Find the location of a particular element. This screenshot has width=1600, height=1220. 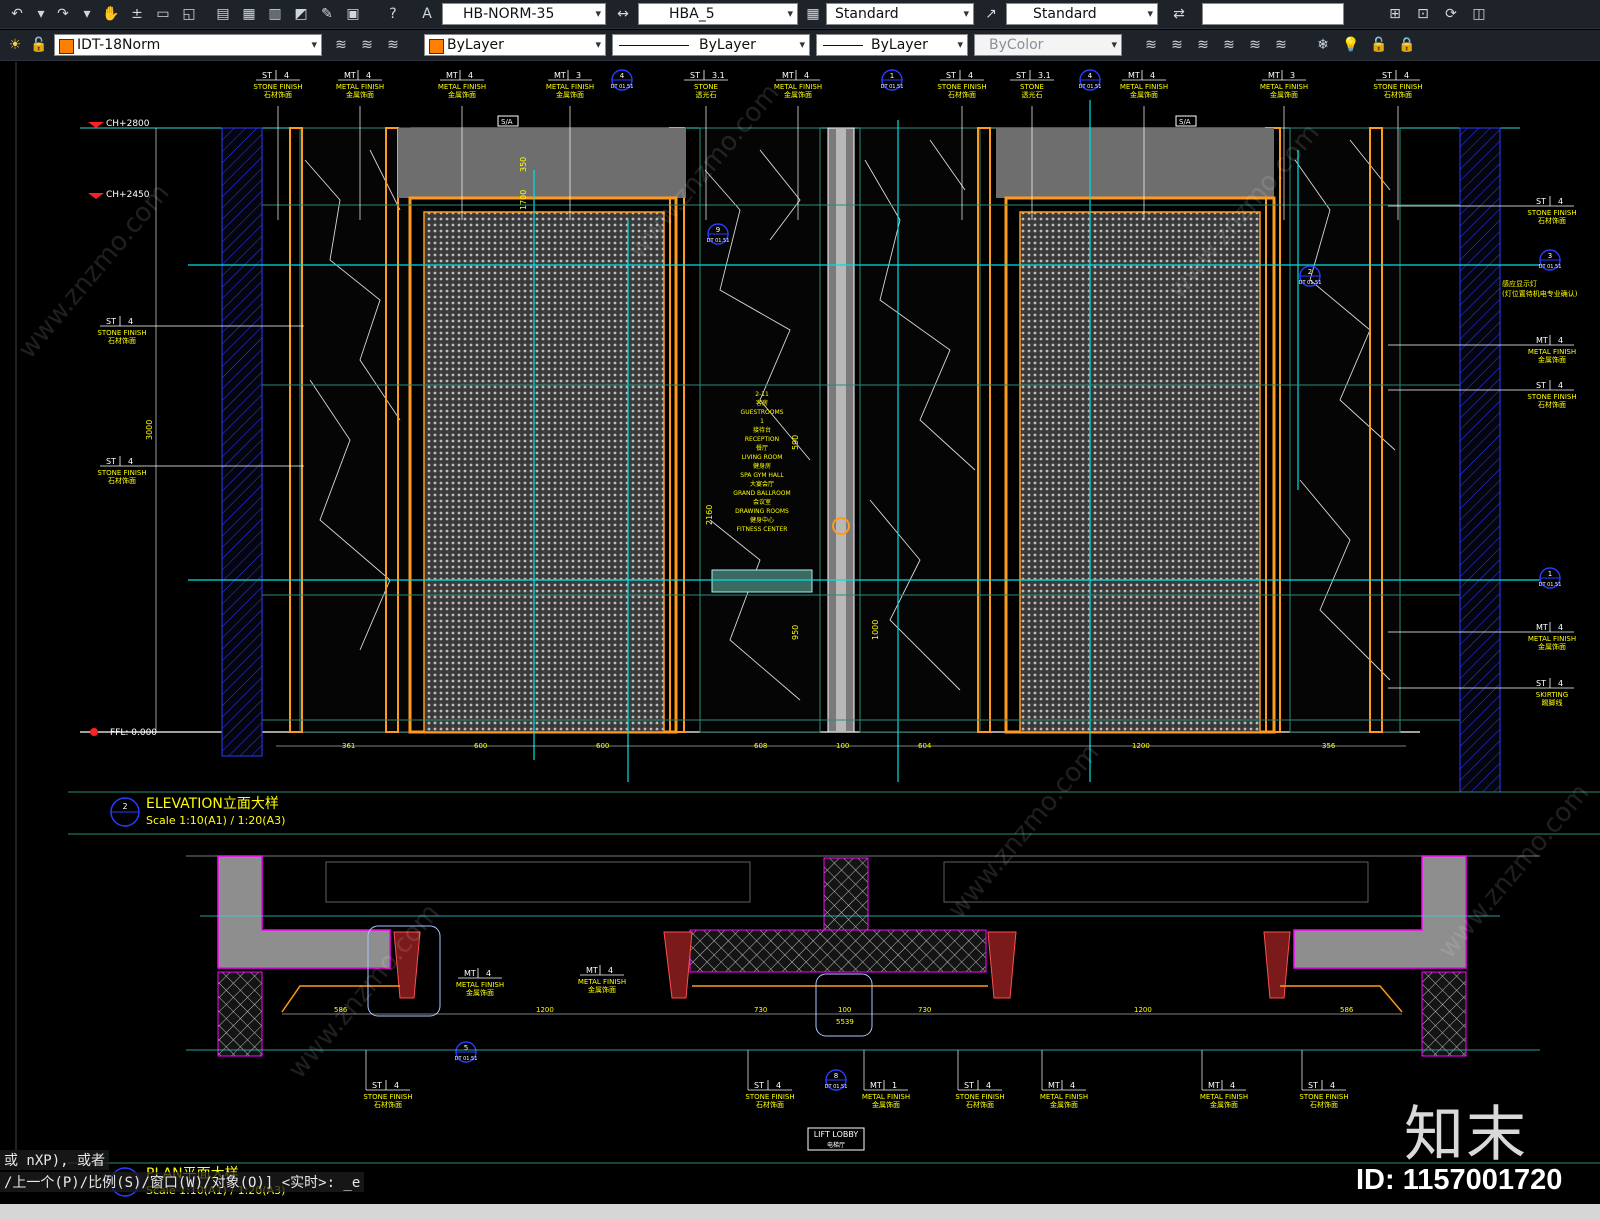

svg-text: 356 is located at coordinates (1329, 746).